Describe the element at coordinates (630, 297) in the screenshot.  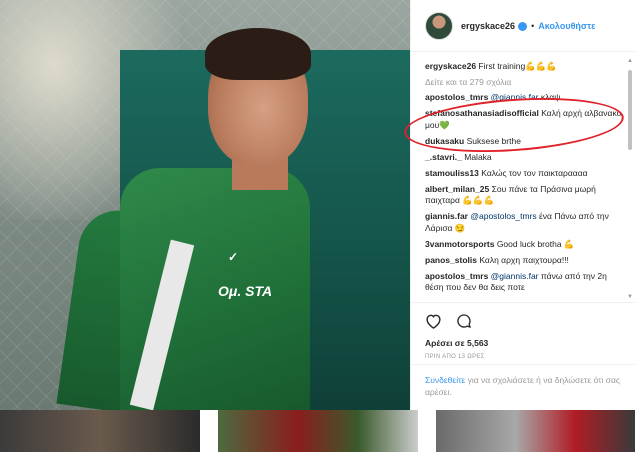
I see `scroll-down-icon: ▼` at that location.